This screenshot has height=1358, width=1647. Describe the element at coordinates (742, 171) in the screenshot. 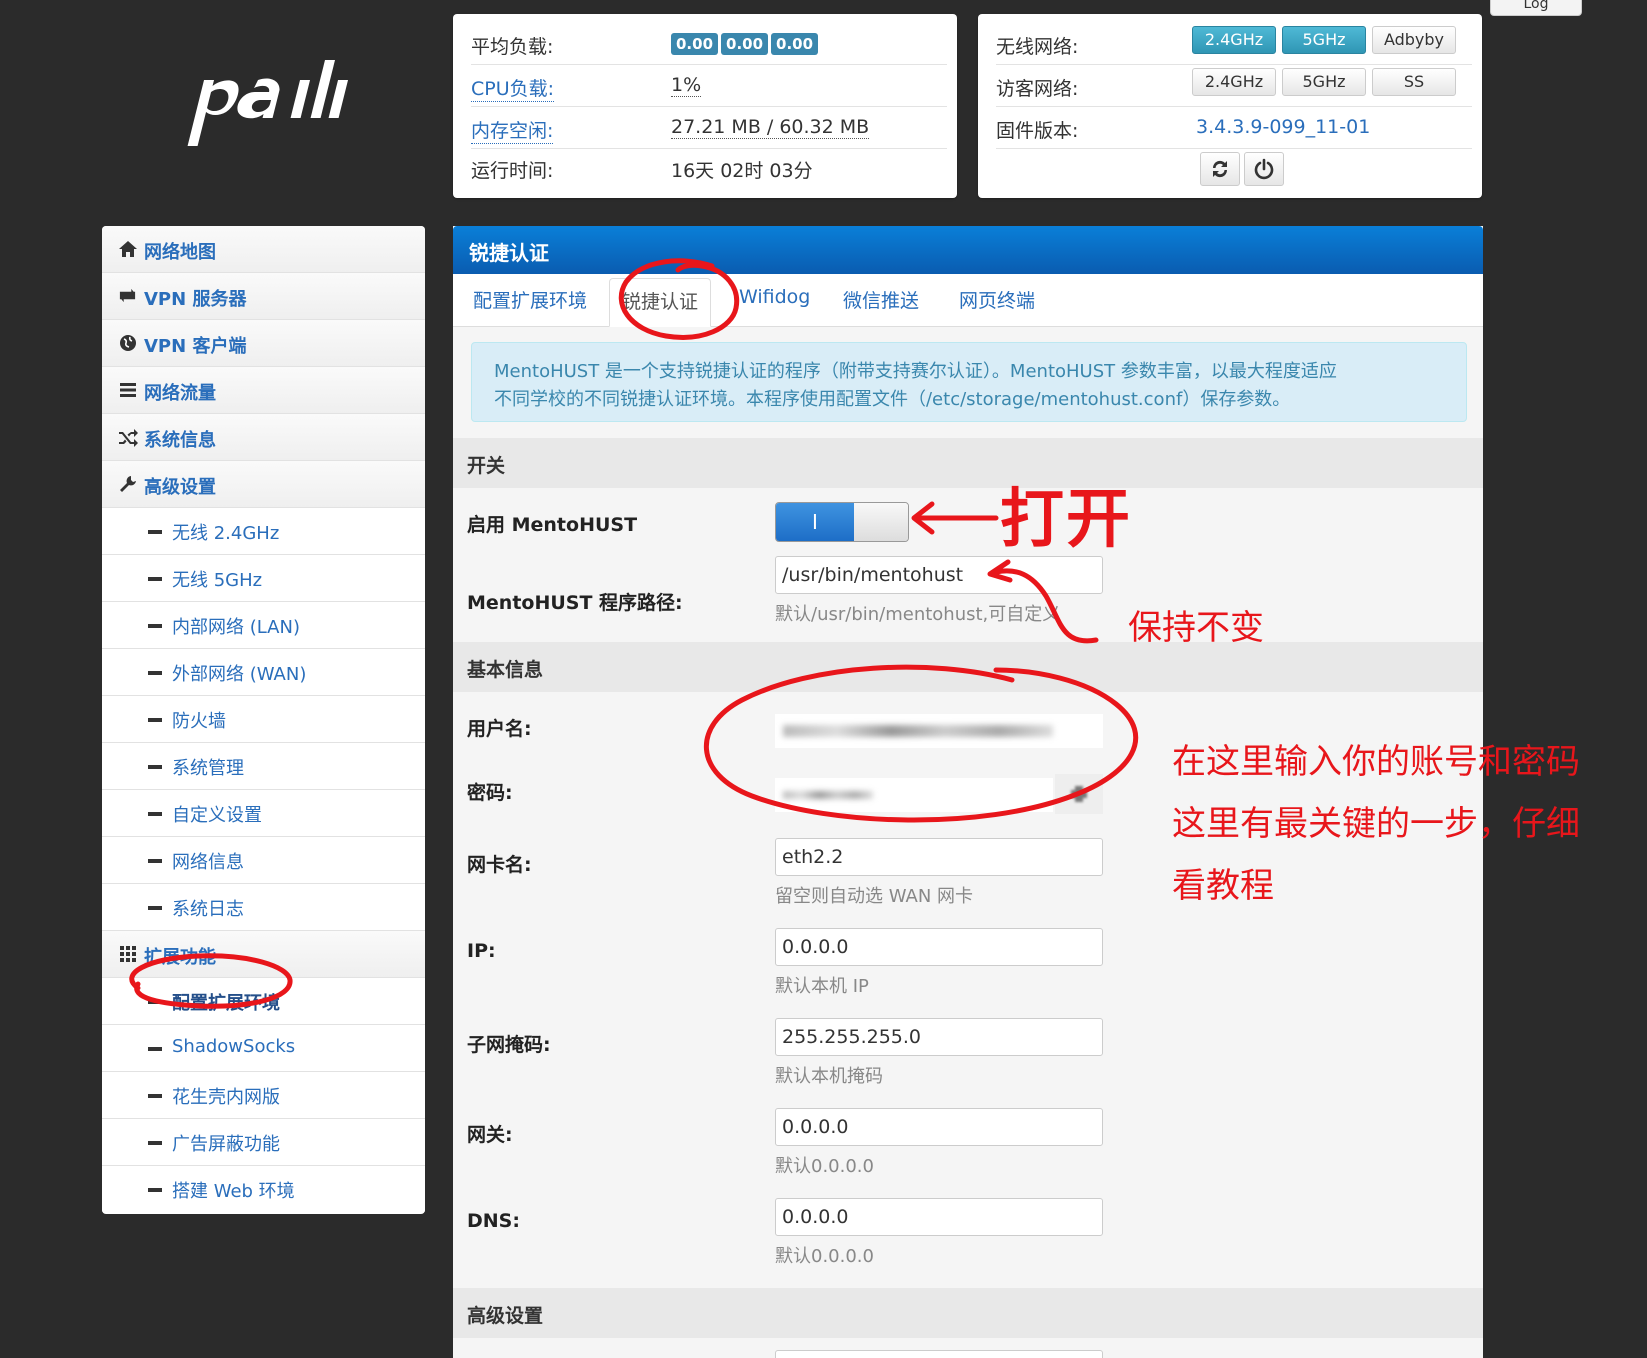

I see `uptime-value: 16天 02时 03分` at that location.